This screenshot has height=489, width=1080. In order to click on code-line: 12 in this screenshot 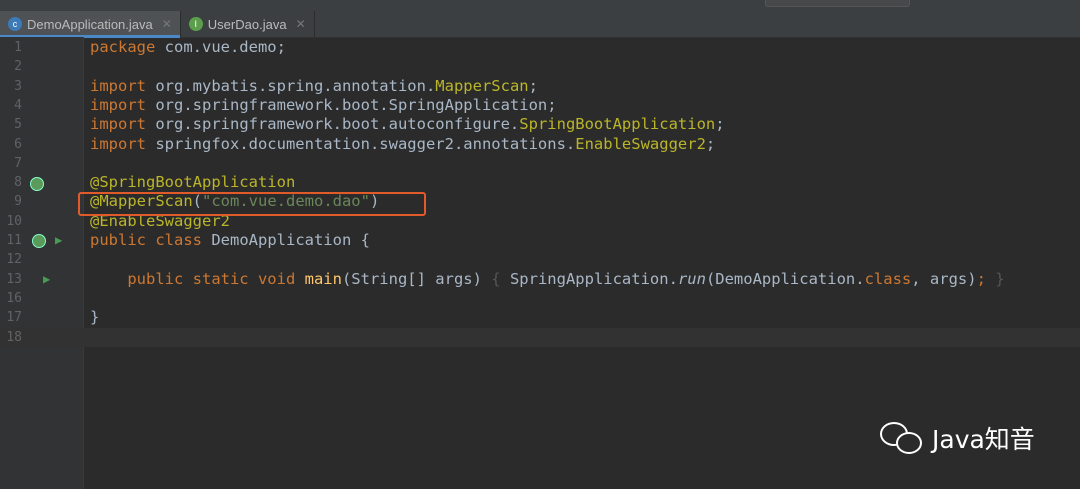, I will do `click(540, 259)`.